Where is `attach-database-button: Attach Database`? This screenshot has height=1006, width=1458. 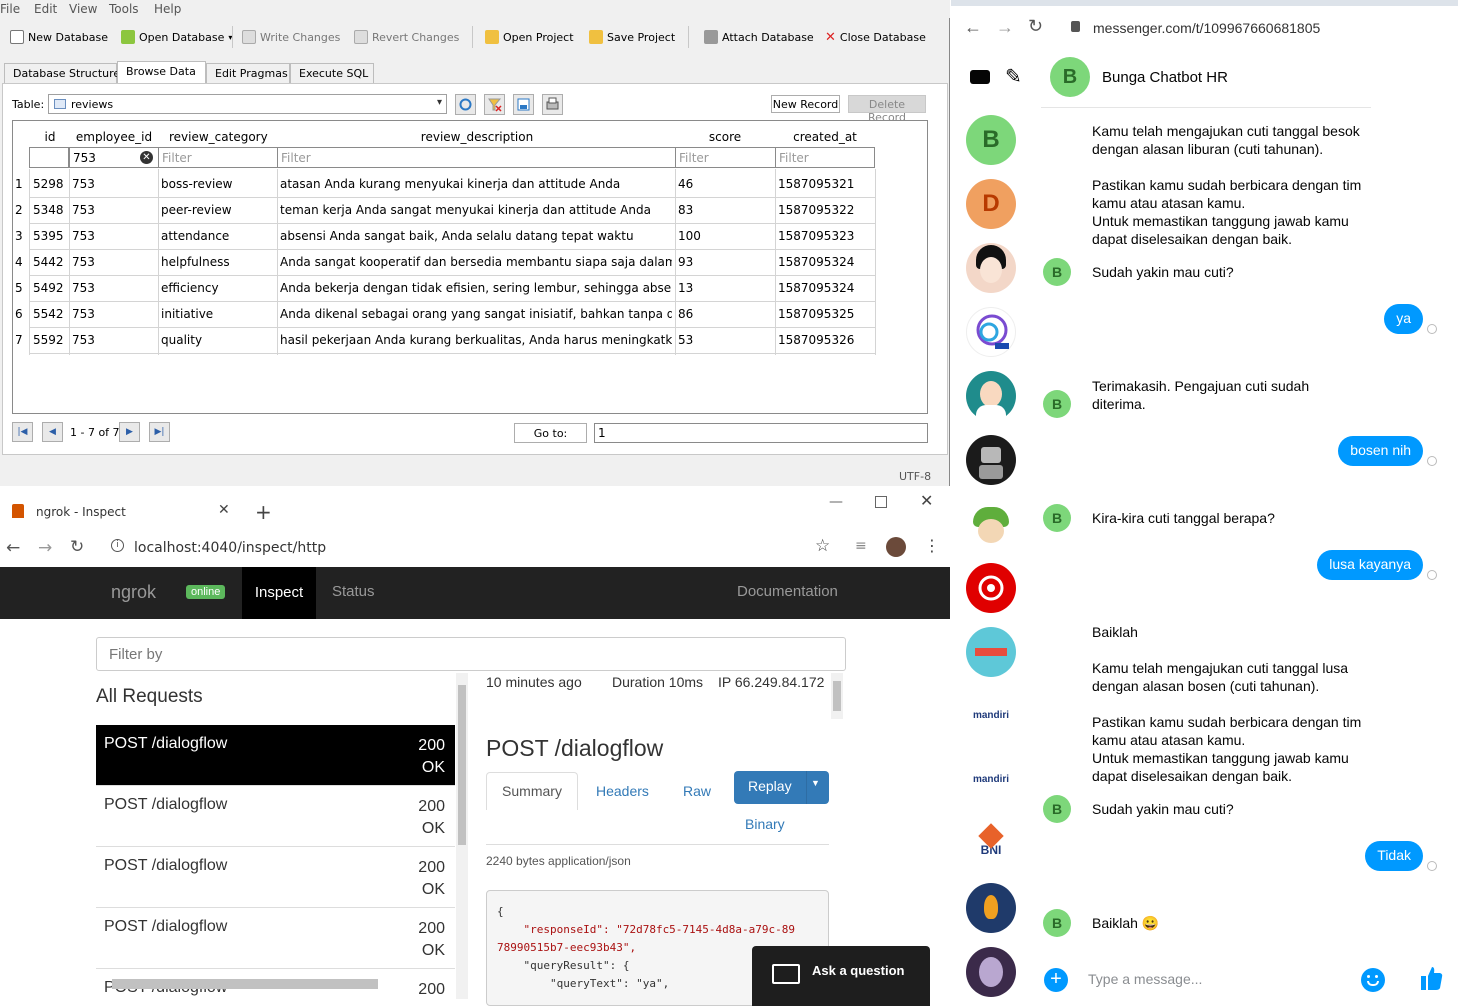 attach-database-button: Attach Database is located at coordinates (759, 37).